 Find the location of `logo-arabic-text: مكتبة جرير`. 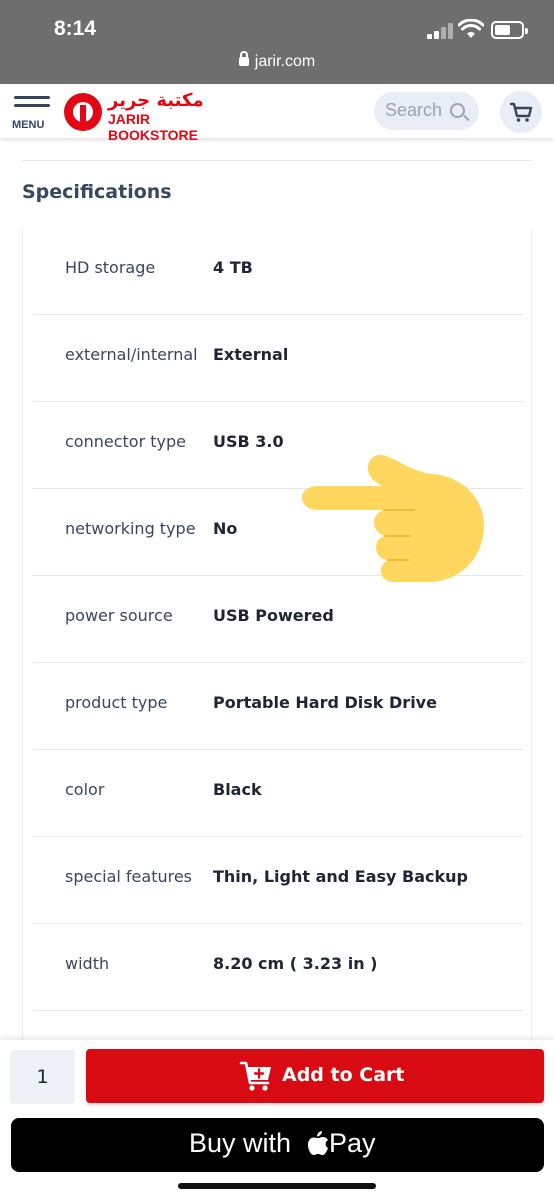

logo-arabic-text: مكتبة جرير is located at coordinates (156, 100).